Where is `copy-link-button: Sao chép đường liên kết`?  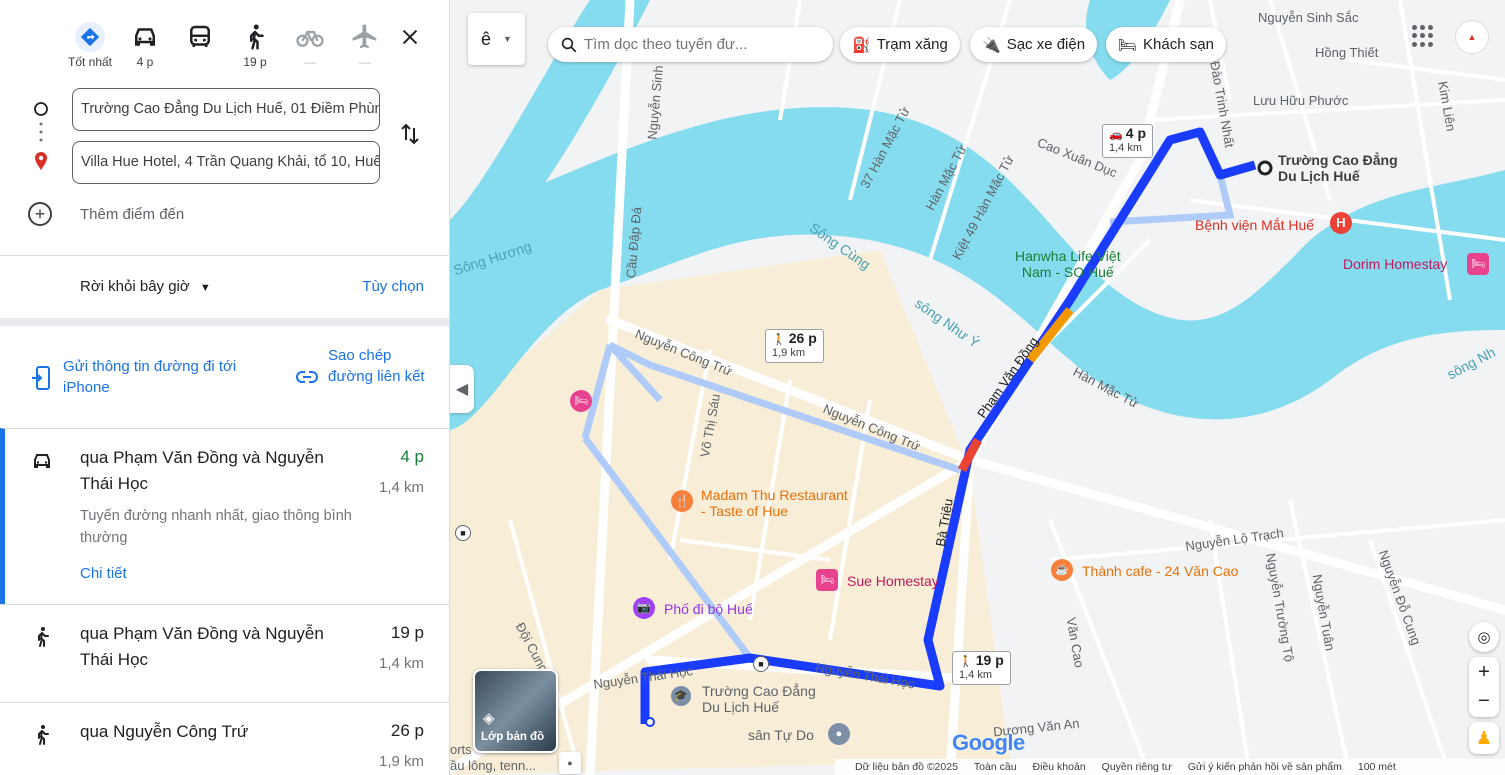 copy-link-button: Sao chép đường liên kết is located at coordinates (378, 366).